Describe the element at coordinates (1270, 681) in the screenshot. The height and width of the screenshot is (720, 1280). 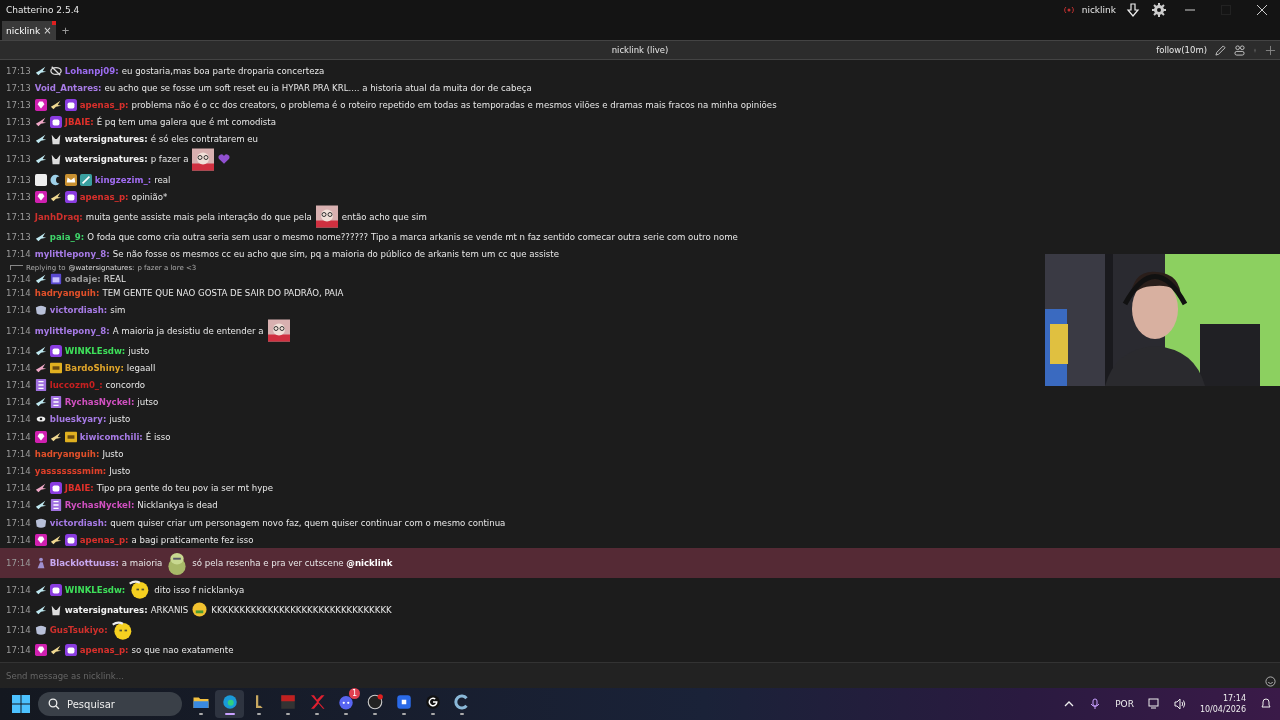
I see `emoji-icon` at that location.